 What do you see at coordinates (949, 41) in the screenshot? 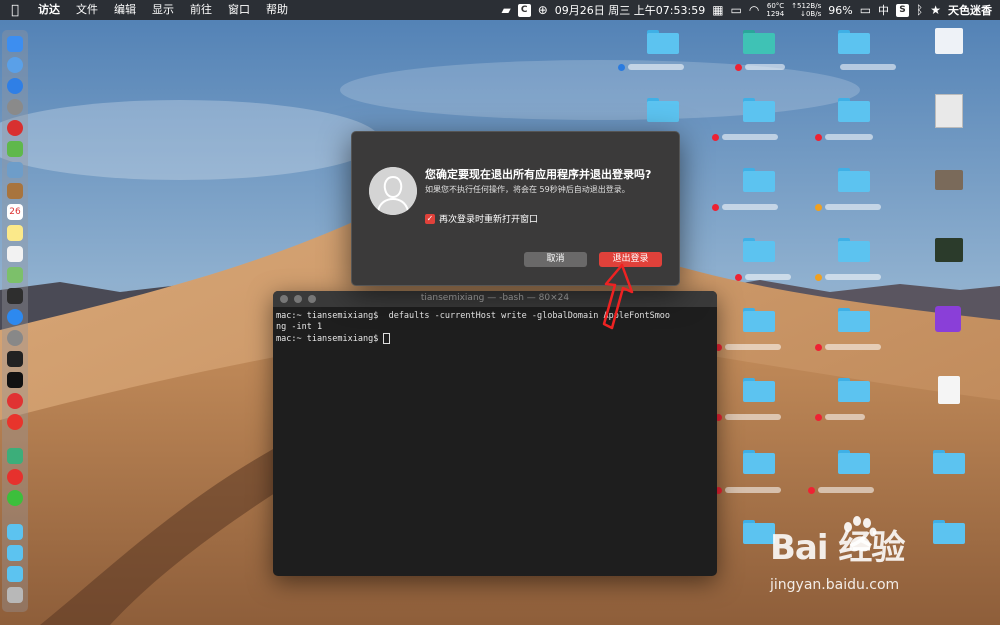
I see `file-icon` at bounding box center [949, 41].